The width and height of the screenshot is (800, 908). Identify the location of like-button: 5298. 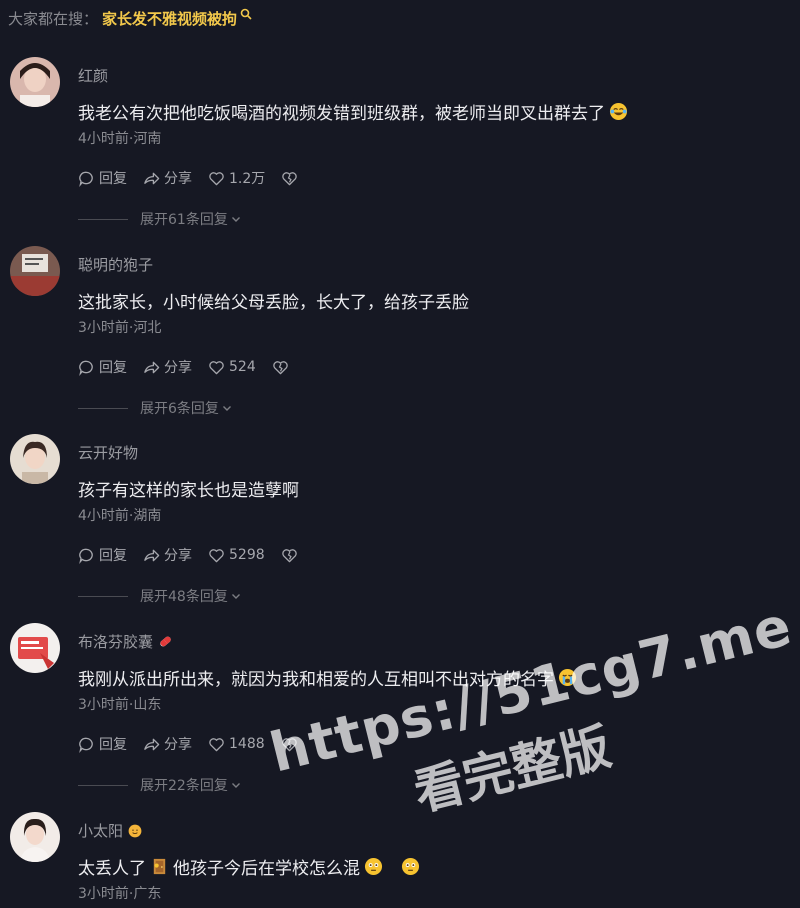
(236, 555).